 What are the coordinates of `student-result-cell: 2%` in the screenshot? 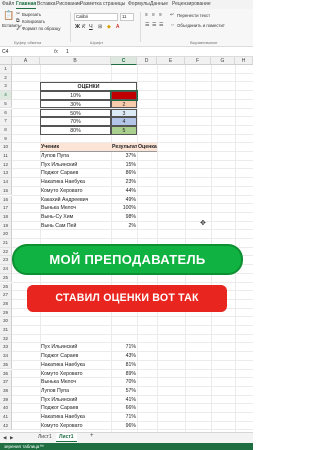 It's located at (124, 226).